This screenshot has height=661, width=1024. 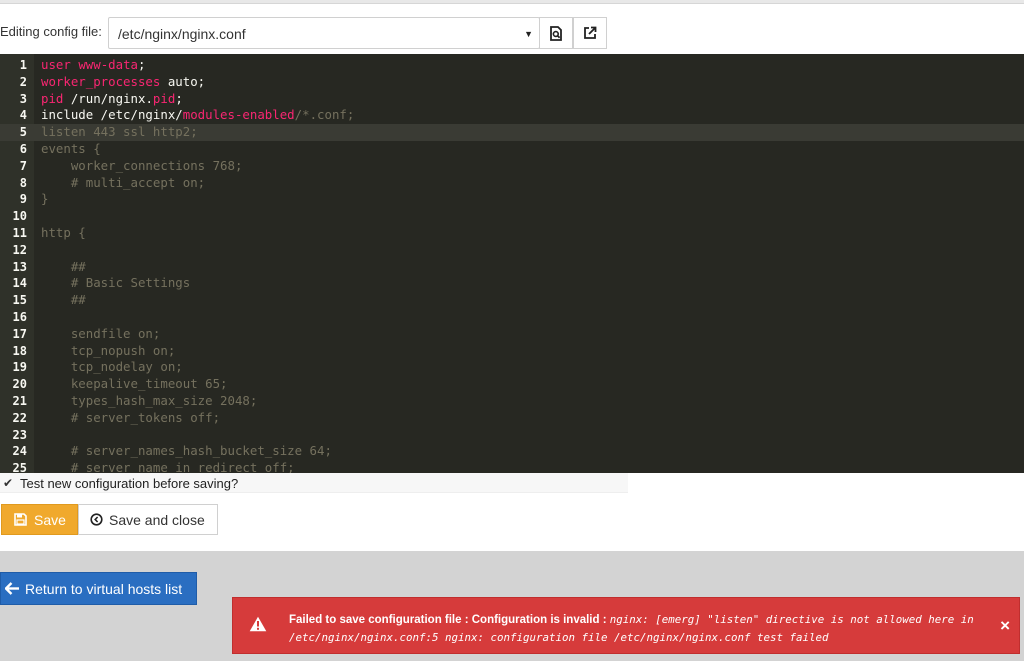 What do you see at coordinates (8, 483) in the screenshot?
I see `checkmark-icon: ✔` at bounding box center [8, 483].